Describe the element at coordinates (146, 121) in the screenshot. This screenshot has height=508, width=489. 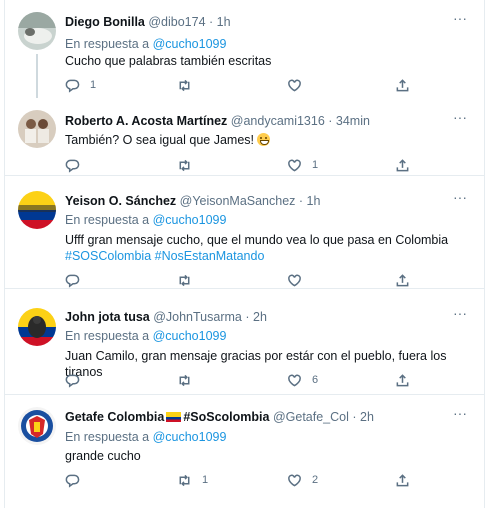
I see `display-name: Roberto A. Acosta Martínez` at that location.